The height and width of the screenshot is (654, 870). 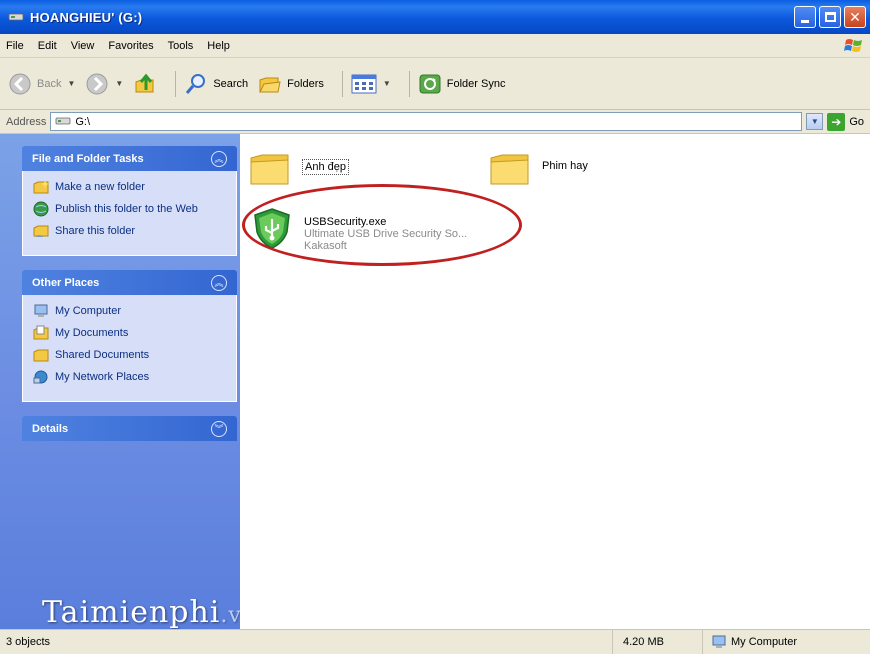 I want to click on folders-icon, so click(x=270, y=84).